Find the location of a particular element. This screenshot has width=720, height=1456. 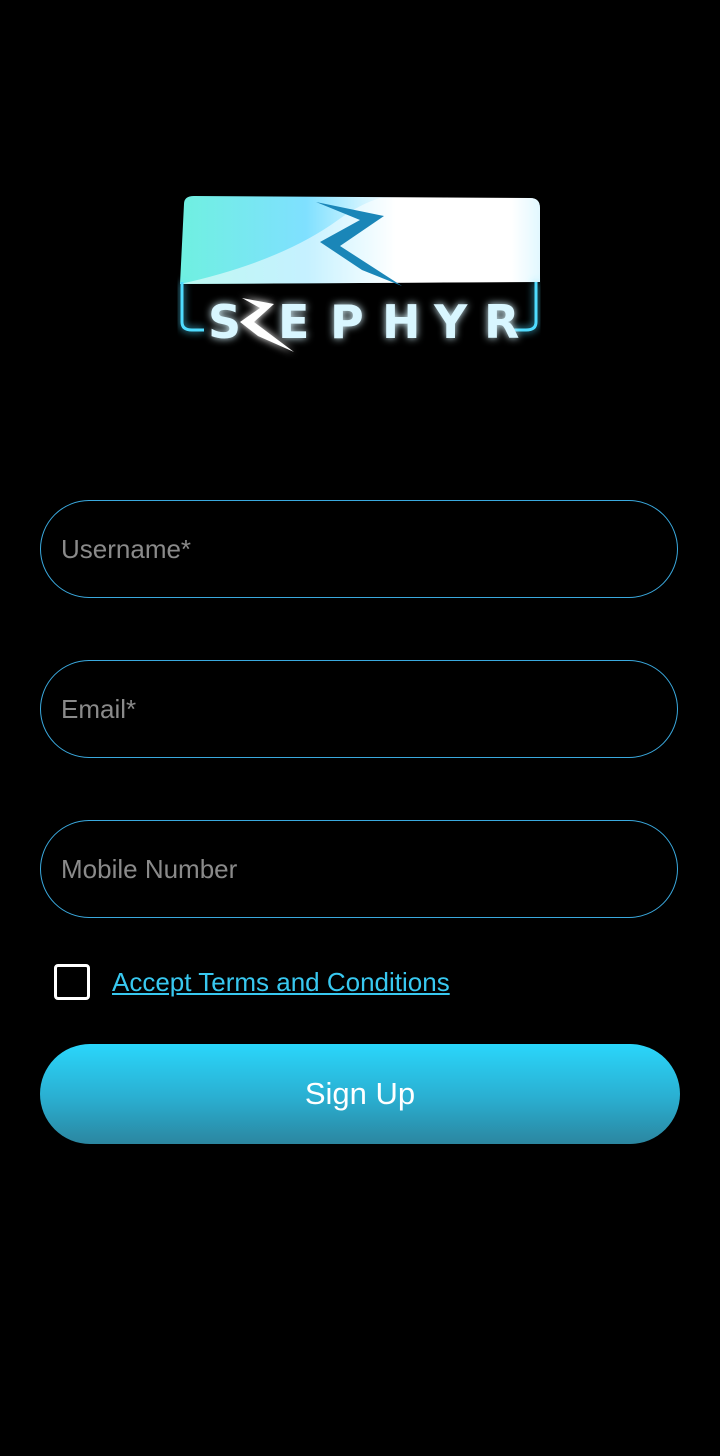

svg-text: R is located at coordinates (501, 322).